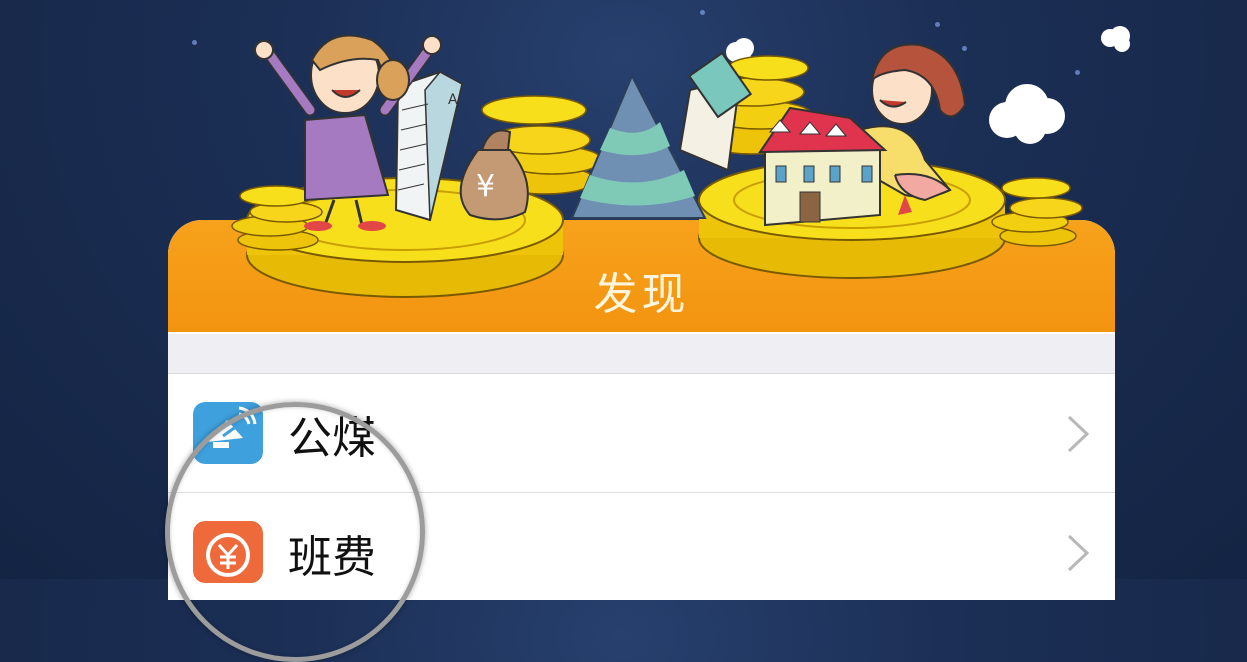 The height and width of the screenshot is (662, 1247). I want to click on skyscraper: A, so click(429, 146).